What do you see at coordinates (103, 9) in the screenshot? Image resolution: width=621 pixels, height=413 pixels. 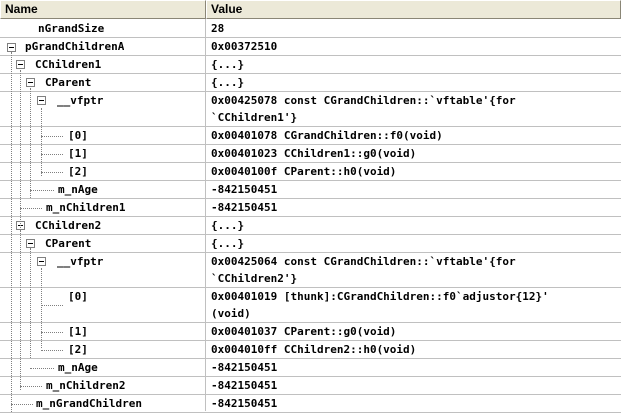 I see `name-column-header: Name` at bounding box center [103, 9].